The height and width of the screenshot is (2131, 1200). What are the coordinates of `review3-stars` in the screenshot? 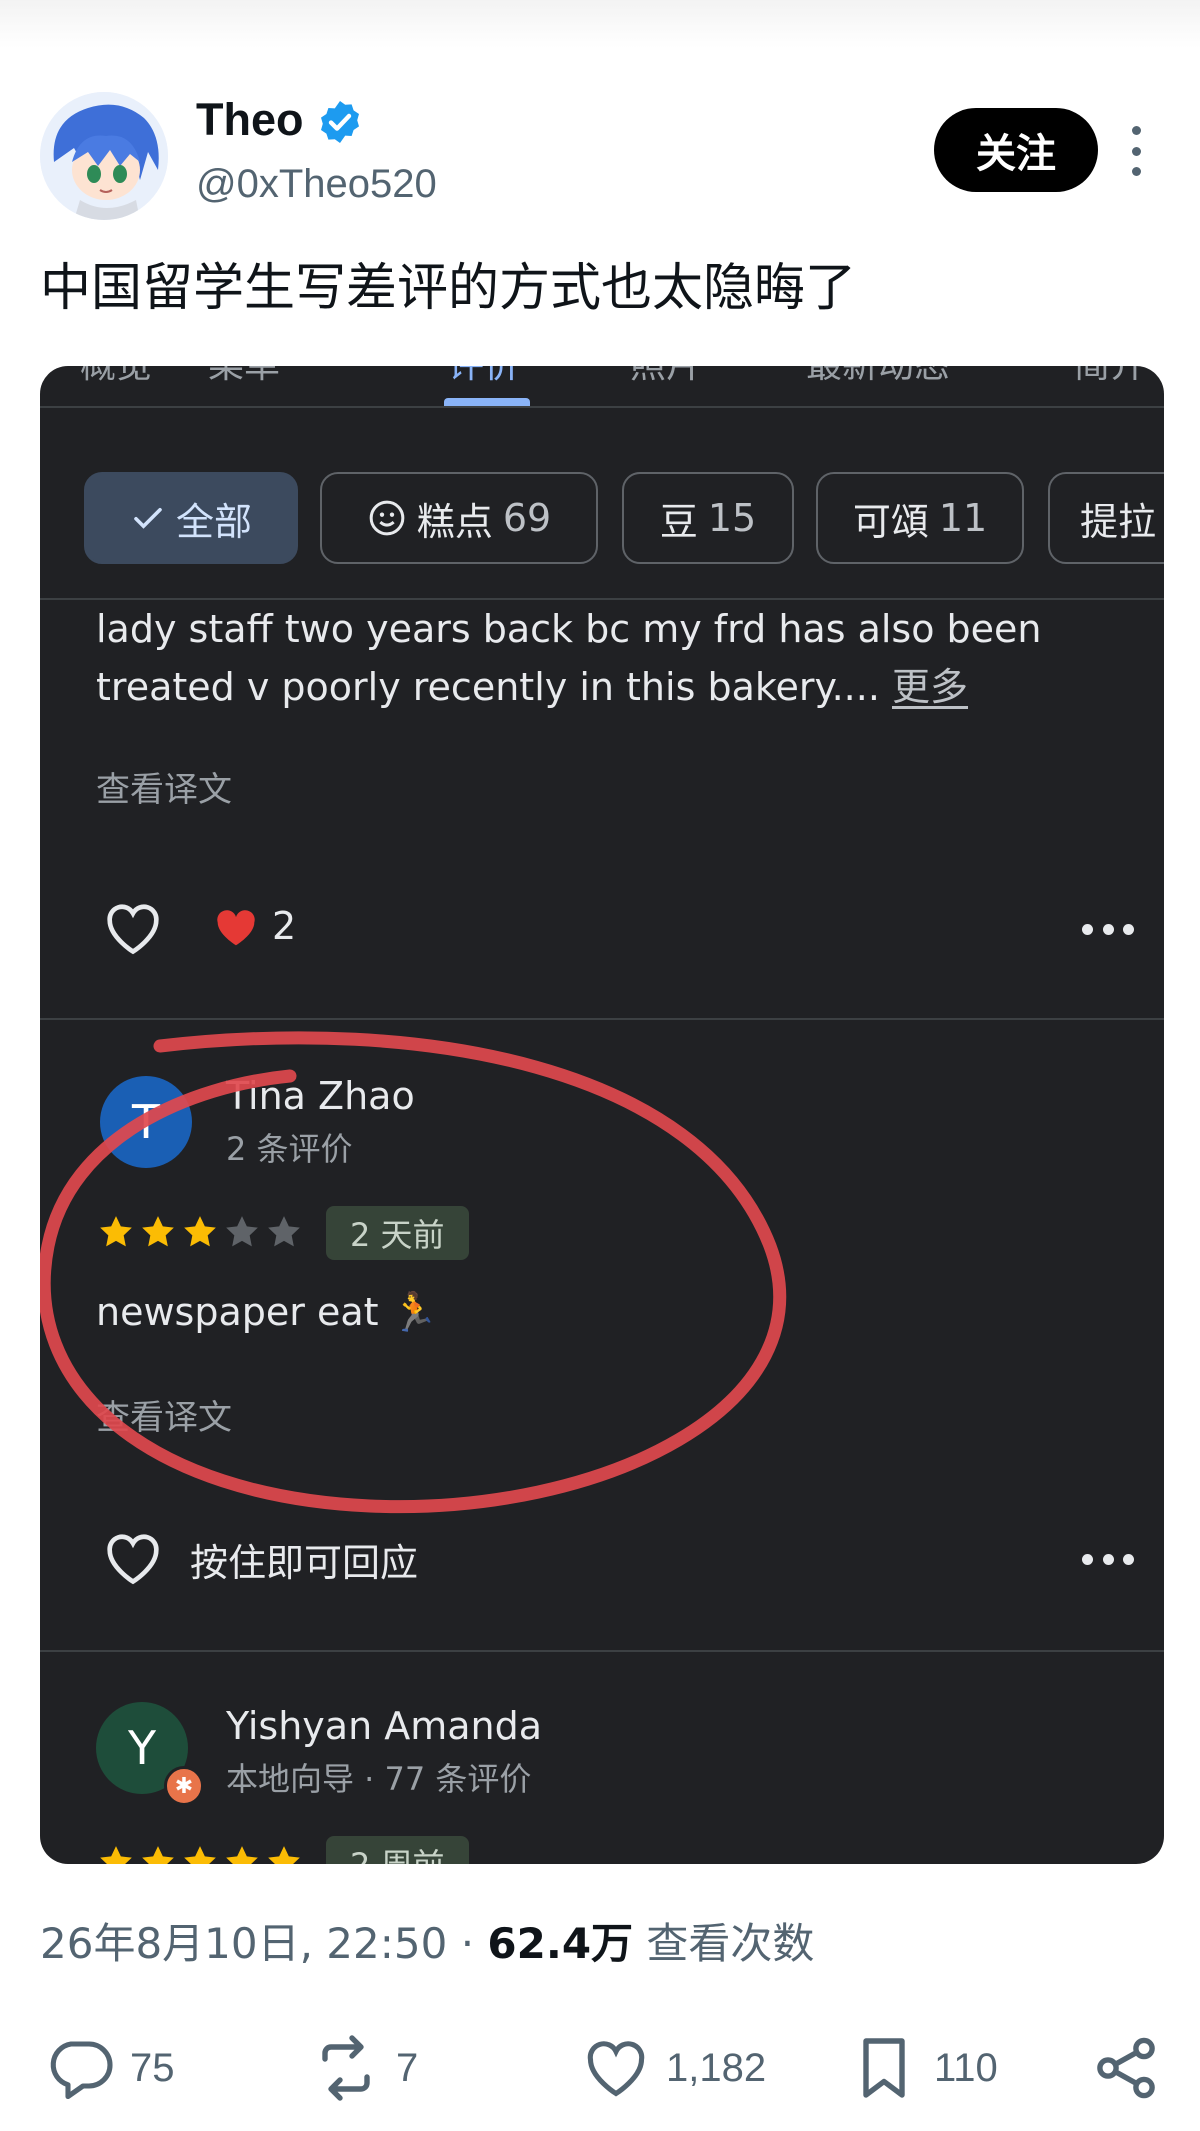 It's located at (200, 1853).